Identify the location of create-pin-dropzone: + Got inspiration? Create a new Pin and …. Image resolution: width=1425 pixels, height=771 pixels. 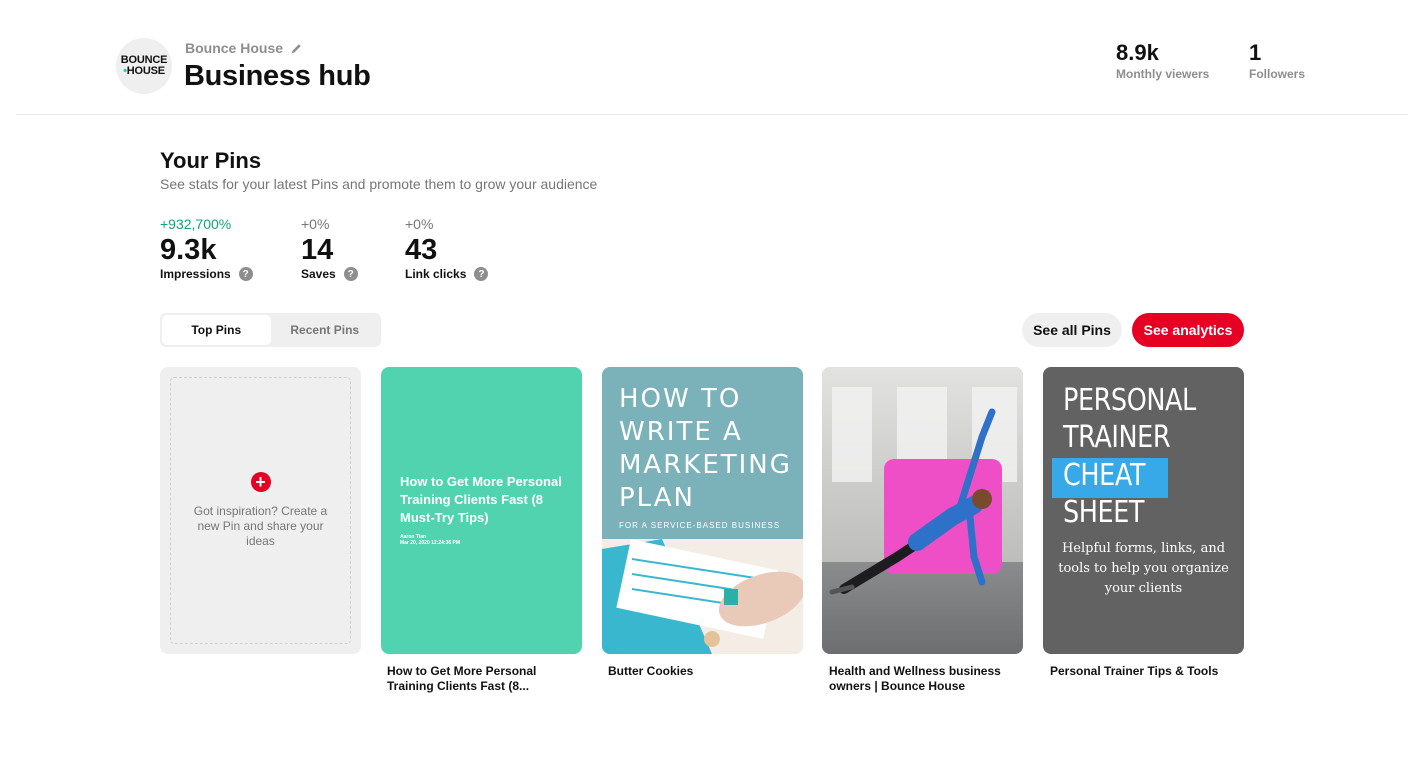
(260, 510).